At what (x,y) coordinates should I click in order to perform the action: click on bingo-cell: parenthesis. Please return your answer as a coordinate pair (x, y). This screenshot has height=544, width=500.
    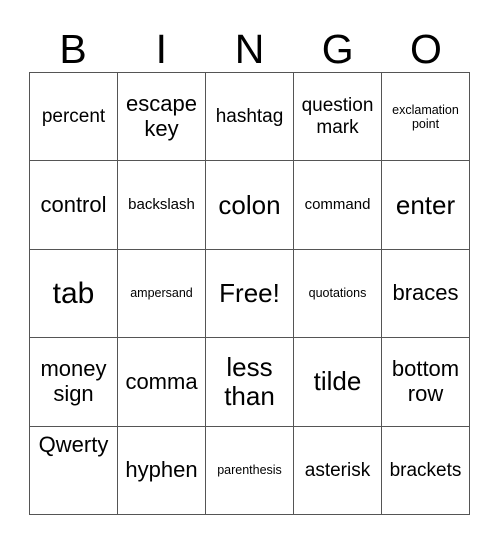
    Looking at the image, I should click on (250, 470).